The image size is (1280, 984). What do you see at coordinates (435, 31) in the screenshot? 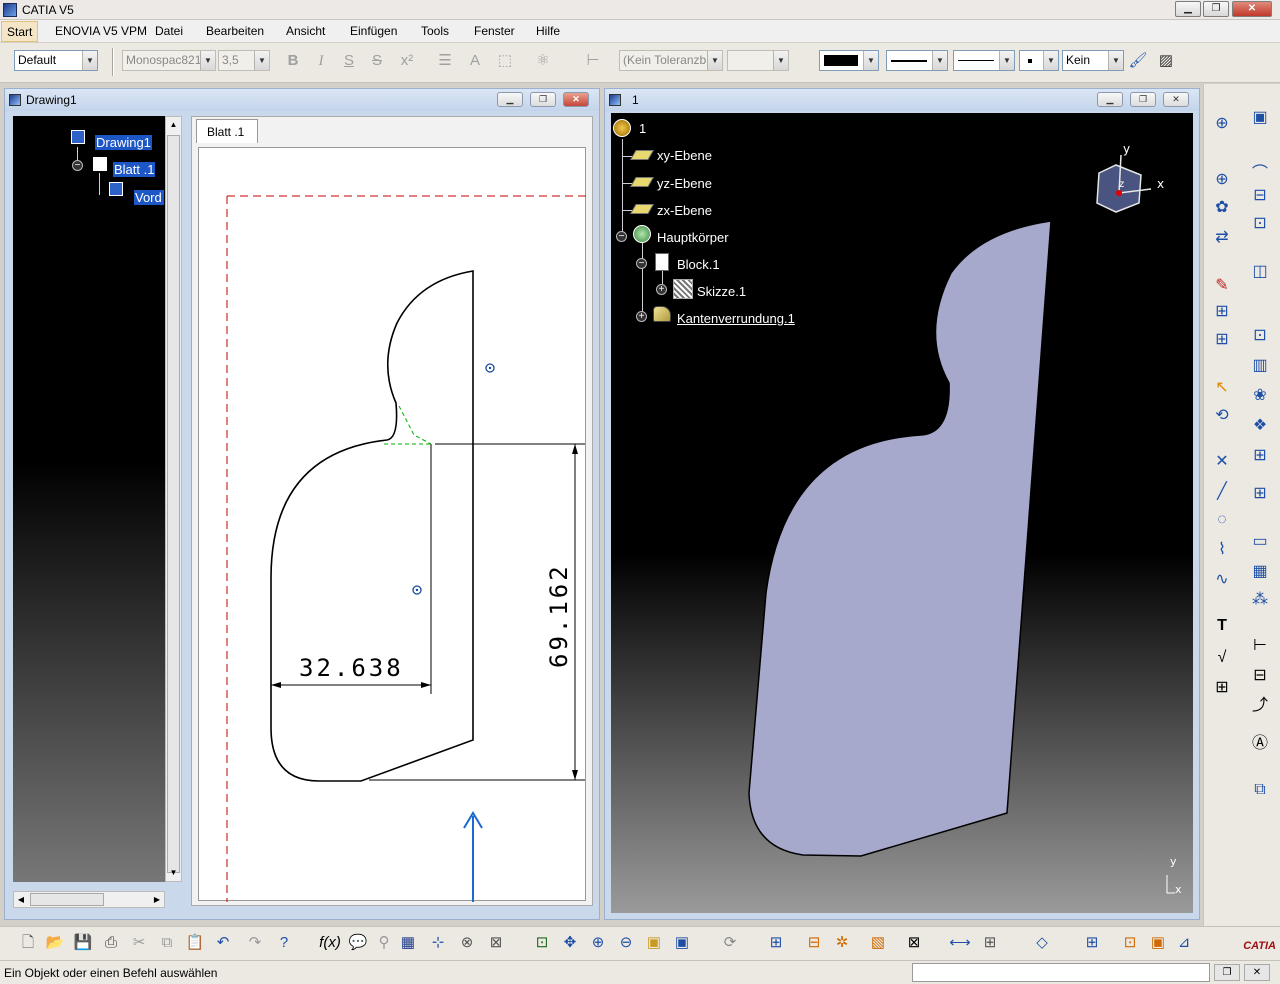
I see `menu-tools: Tools` at bounding box center [435, 31].